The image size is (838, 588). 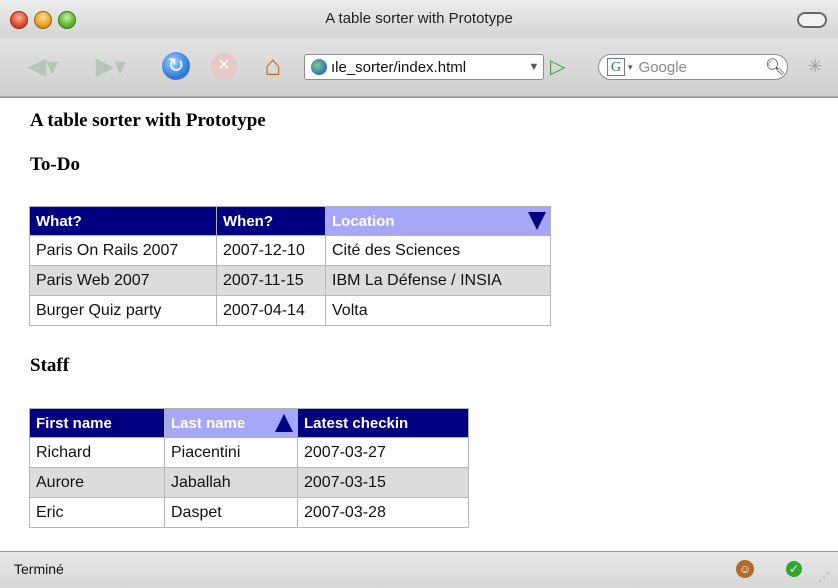 I want to click on search-icon: 🔍︎, so click(x=776, y=67).